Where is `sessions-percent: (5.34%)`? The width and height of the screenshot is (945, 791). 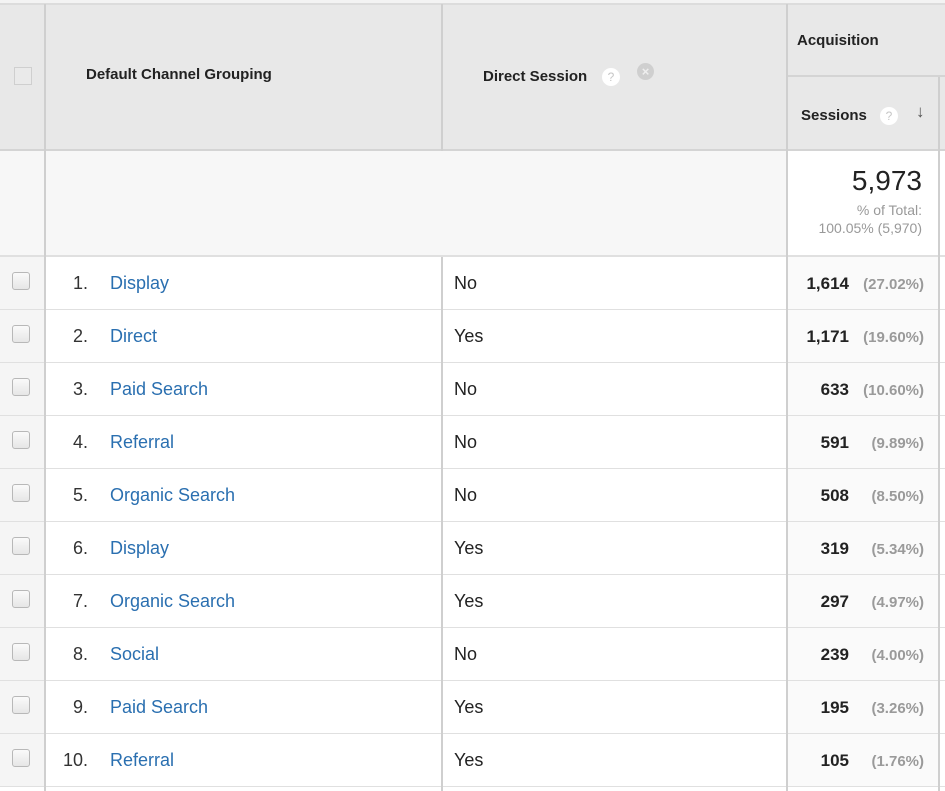 sessions-percent: (5.34%) is located at coordinates (897, 549).